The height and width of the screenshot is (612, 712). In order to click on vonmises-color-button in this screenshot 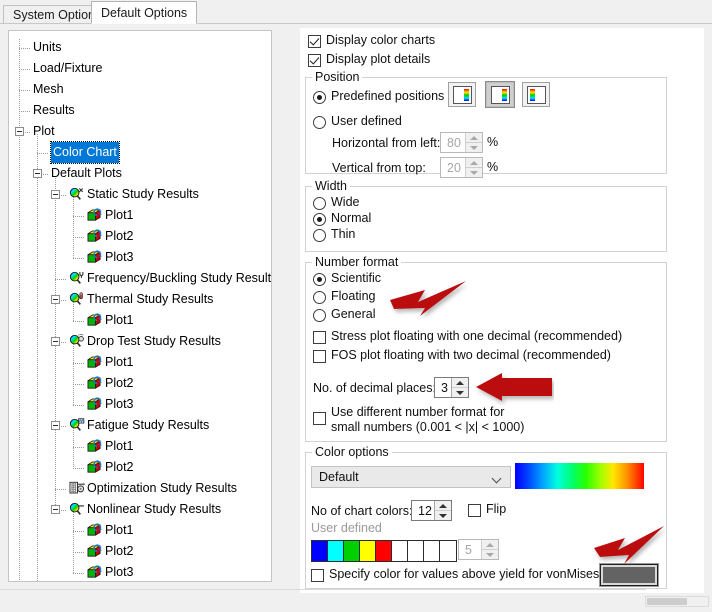, I will do `click(629, 575)`.